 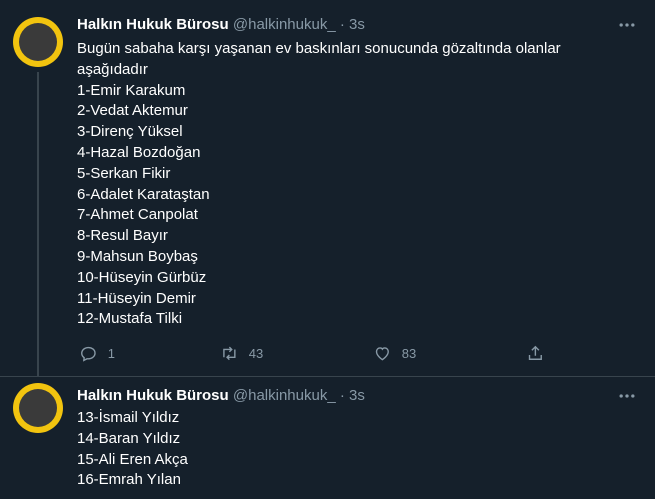 What do you see at coordinates (132, 111) in the screenshot?
I see `detainee-item: 2-Vedat Aktemur` at bounding box center [132, 111].